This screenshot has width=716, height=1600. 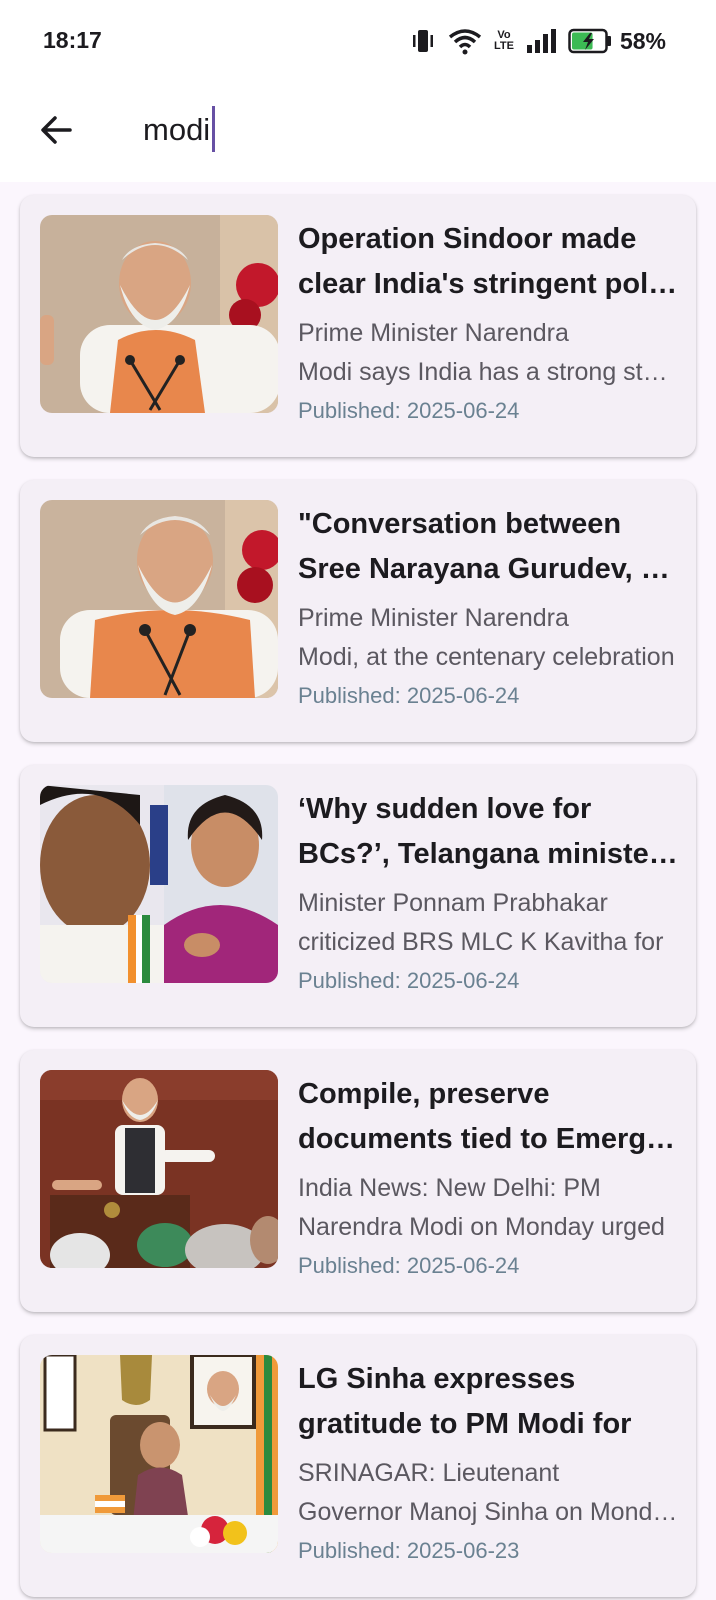 I want to click on battery-percent: 58%, so click(x=642, y=40).